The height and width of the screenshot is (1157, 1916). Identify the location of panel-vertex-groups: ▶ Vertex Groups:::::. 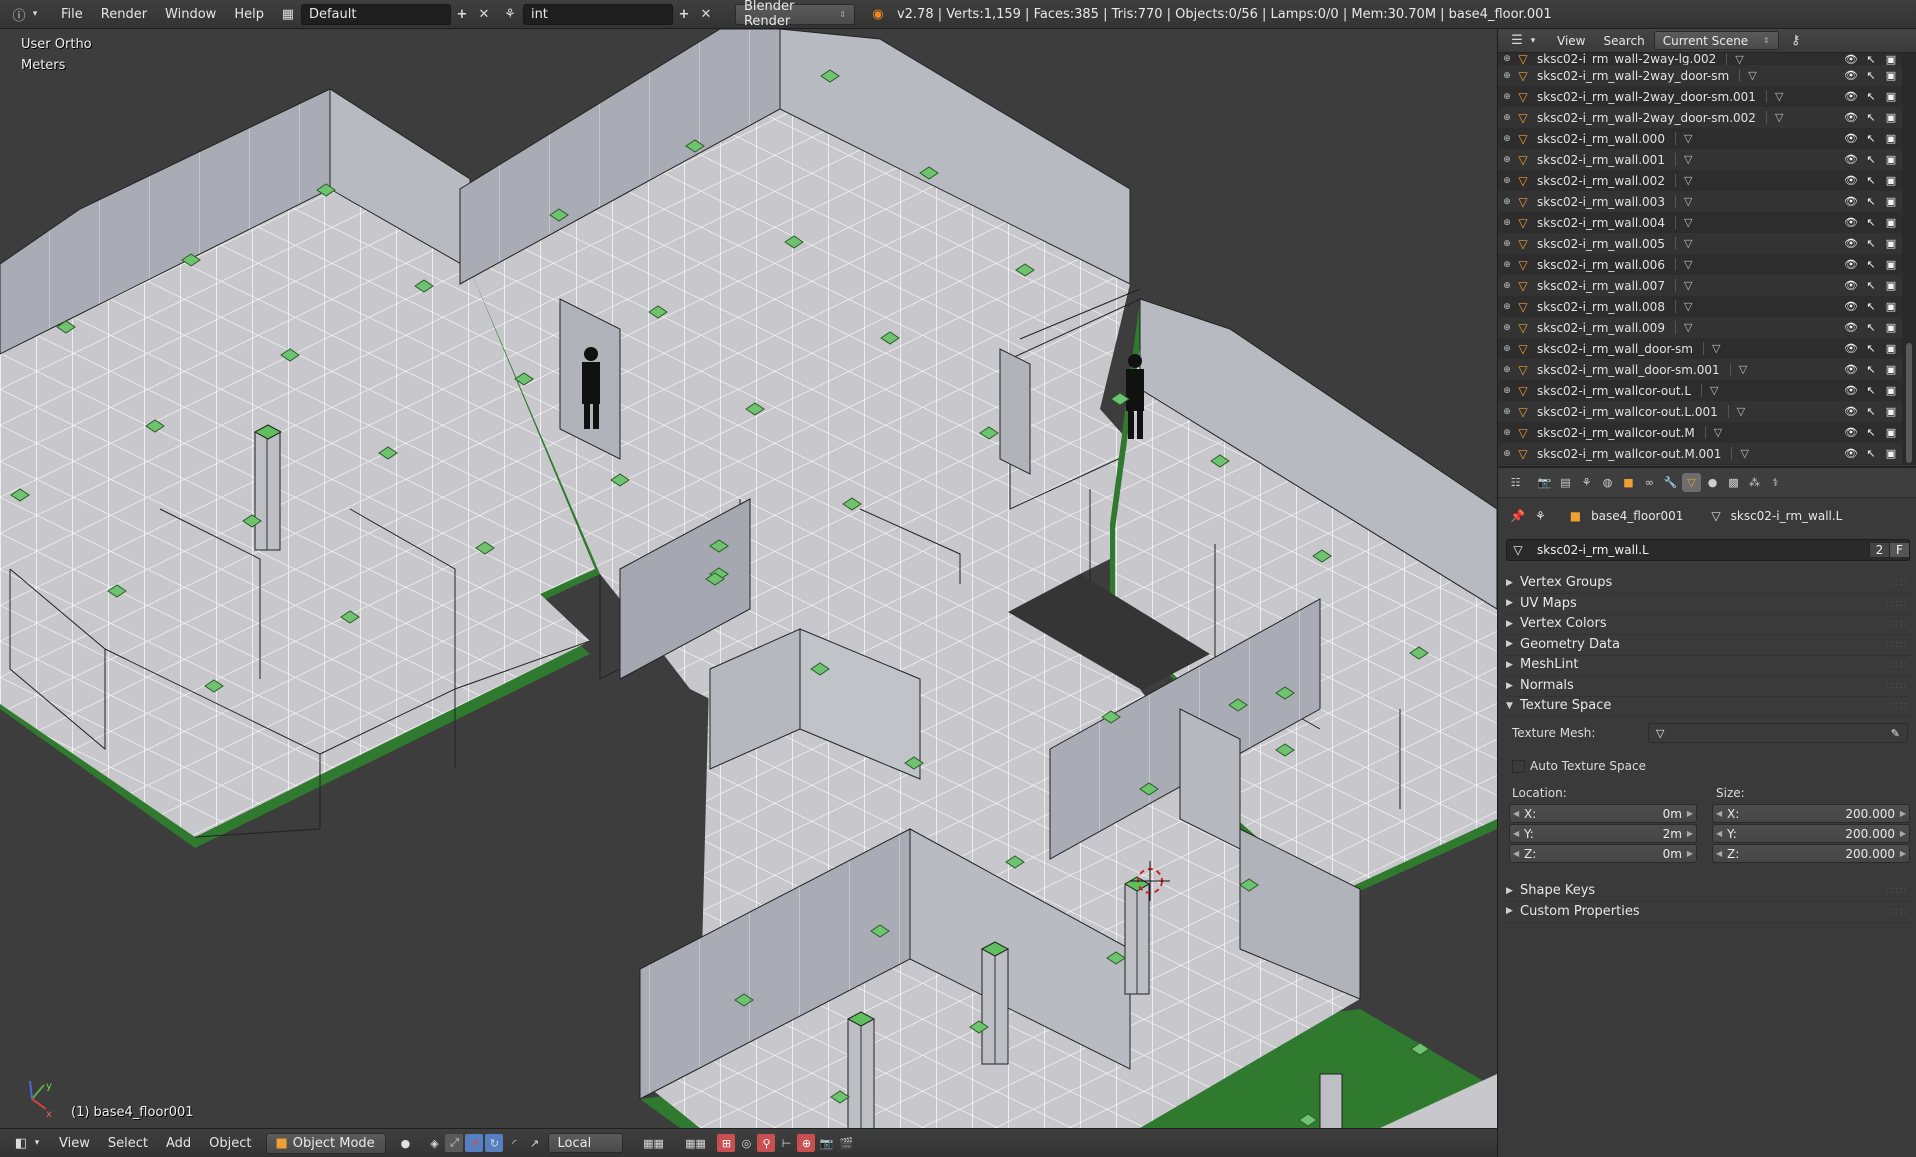
(1708, 583).